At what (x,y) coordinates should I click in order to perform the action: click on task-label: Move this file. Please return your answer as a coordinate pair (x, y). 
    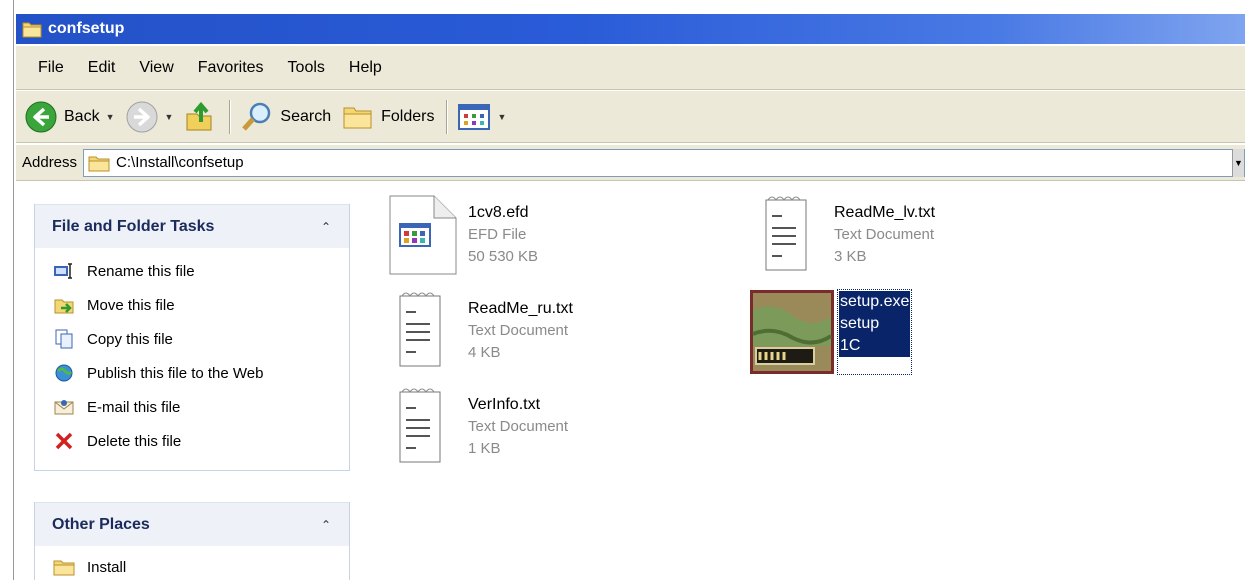
    Looking at the image, I should click on (131, 305).